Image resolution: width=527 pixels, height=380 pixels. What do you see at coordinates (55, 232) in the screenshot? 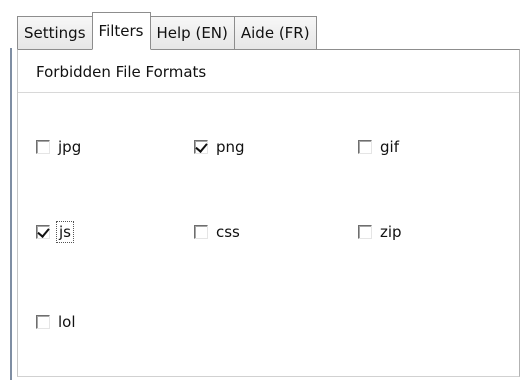
I see `format-option-js: js` at bounding box center [55, 232].